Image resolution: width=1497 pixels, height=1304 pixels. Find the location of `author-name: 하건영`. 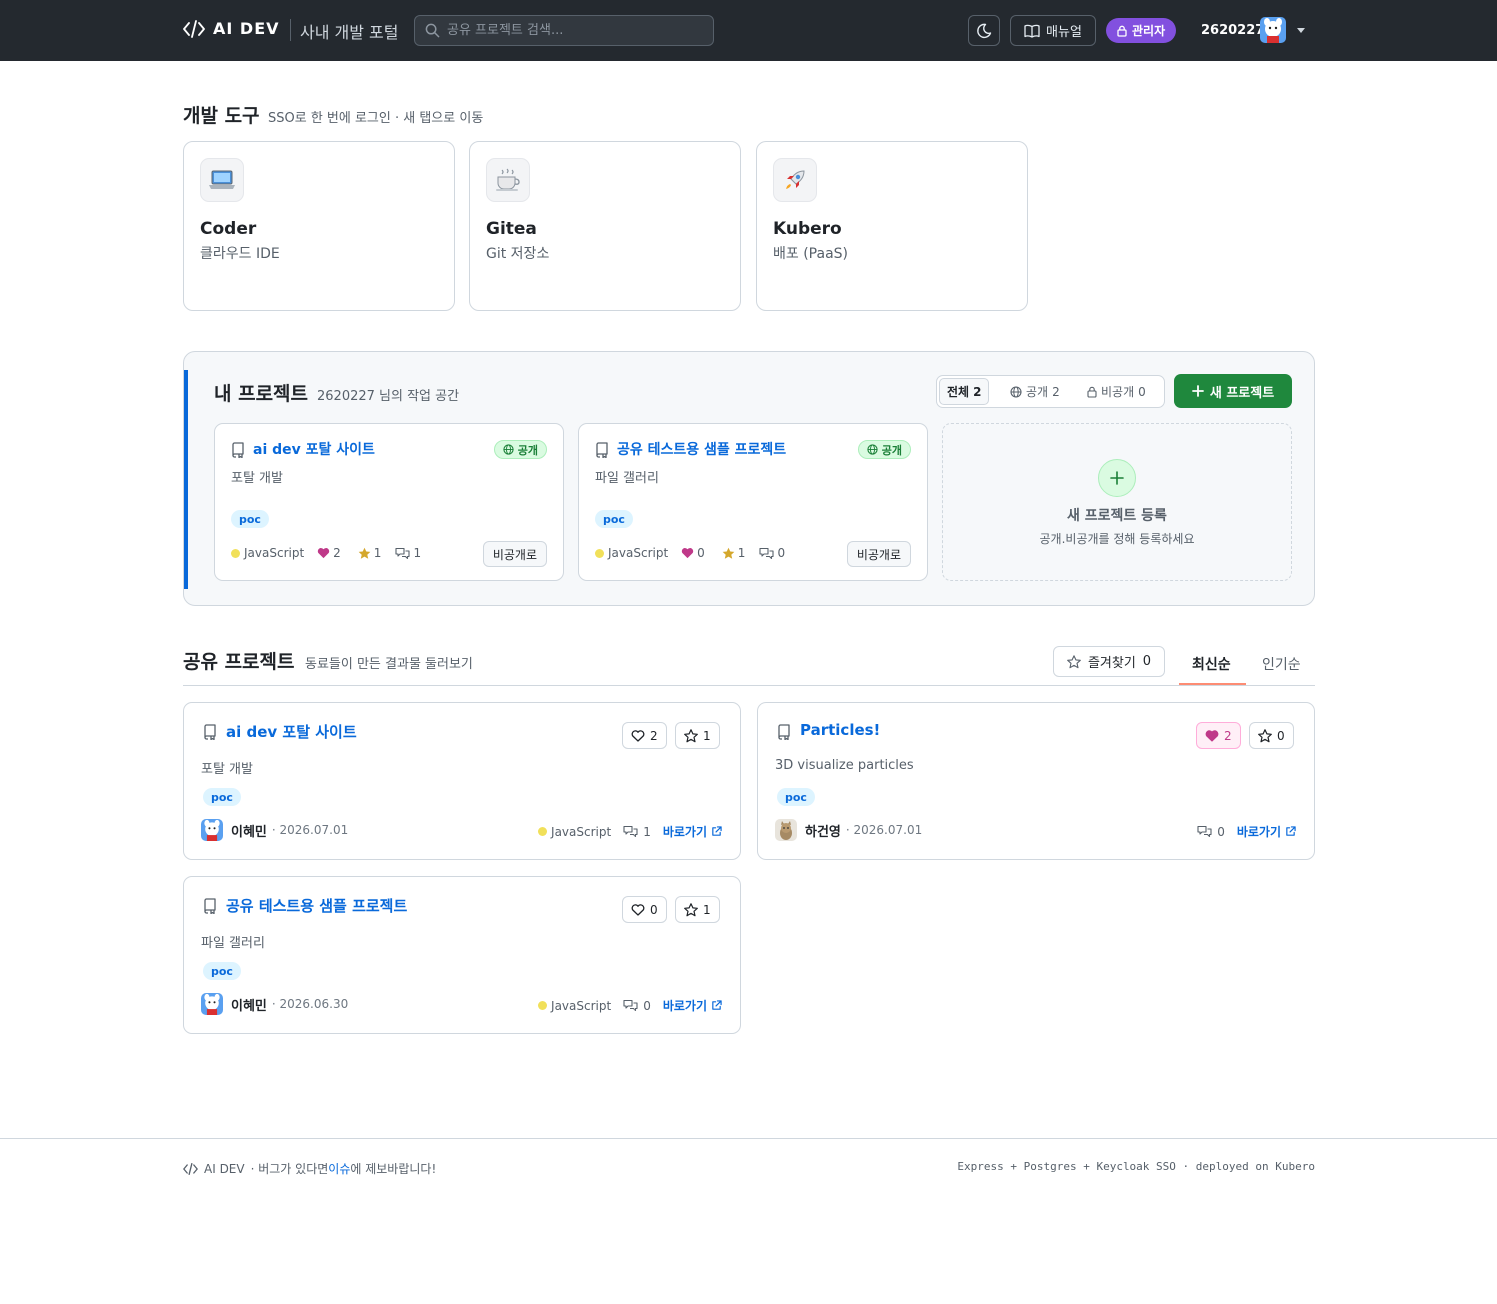

author-name: 하건영 is located at coordinates (823, 832).